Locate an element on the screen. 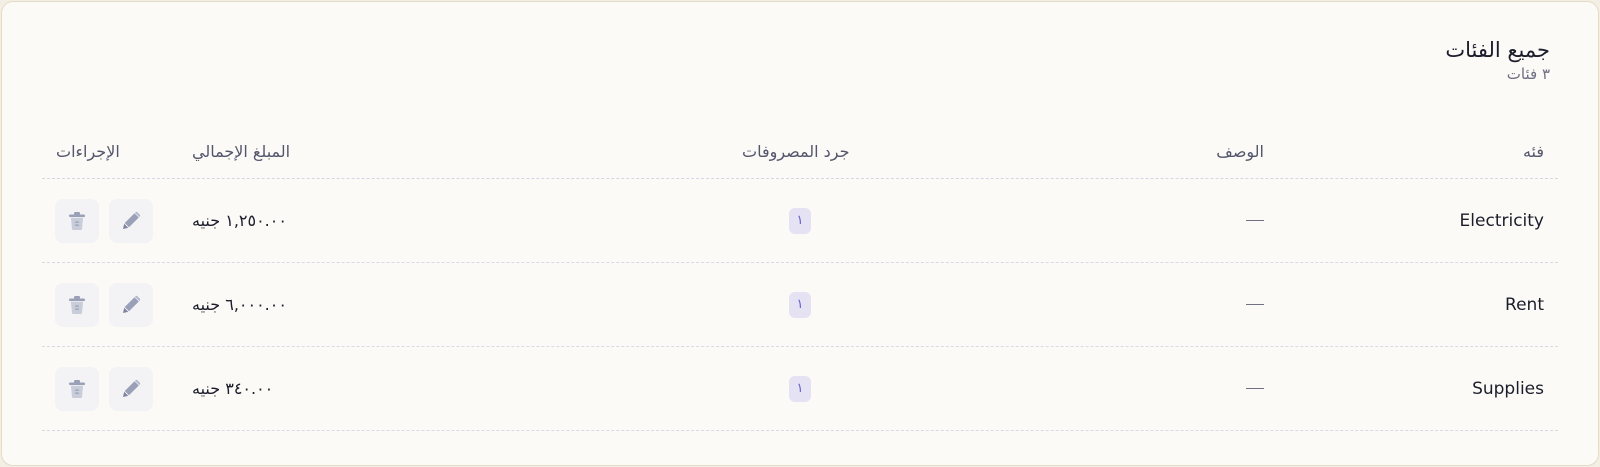  page-title: جميع الفئات is located at coordinates (1497, 50).